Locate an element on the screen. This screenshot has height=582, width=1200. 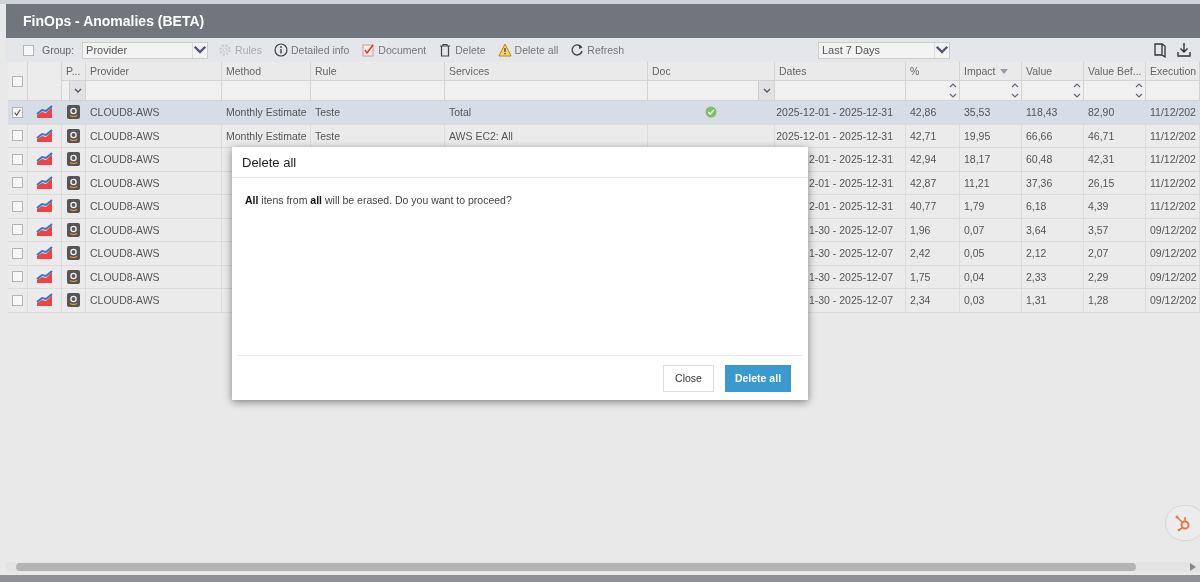
table-cell: 19,95 is located at coordinates (991, 136).